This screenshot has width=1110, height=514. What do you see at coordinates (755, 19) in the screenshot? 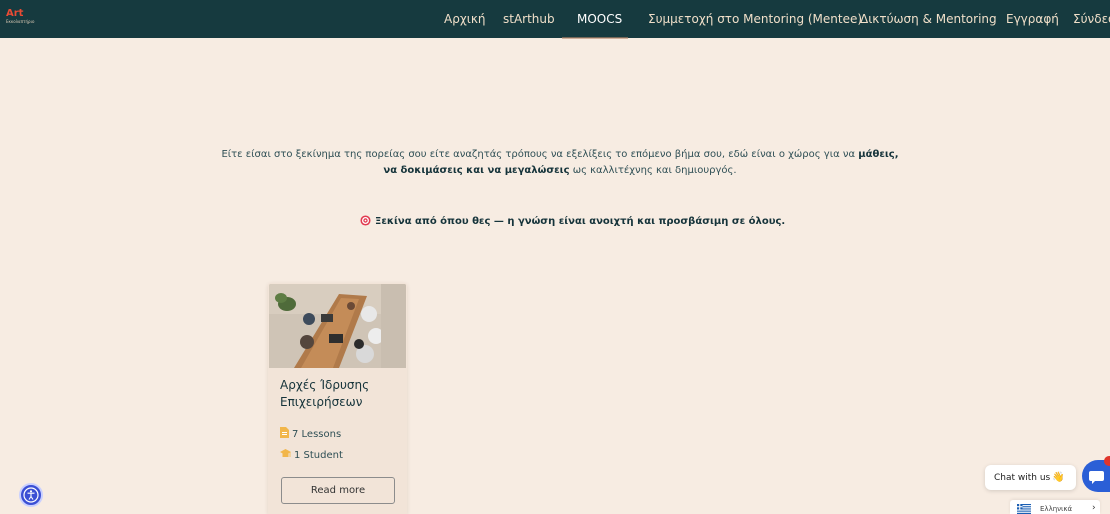
I see `nav-item-mentoring-mentee: Συμμετοχή στο Mentoring (Mentee)` at bounding box center [755, 19].